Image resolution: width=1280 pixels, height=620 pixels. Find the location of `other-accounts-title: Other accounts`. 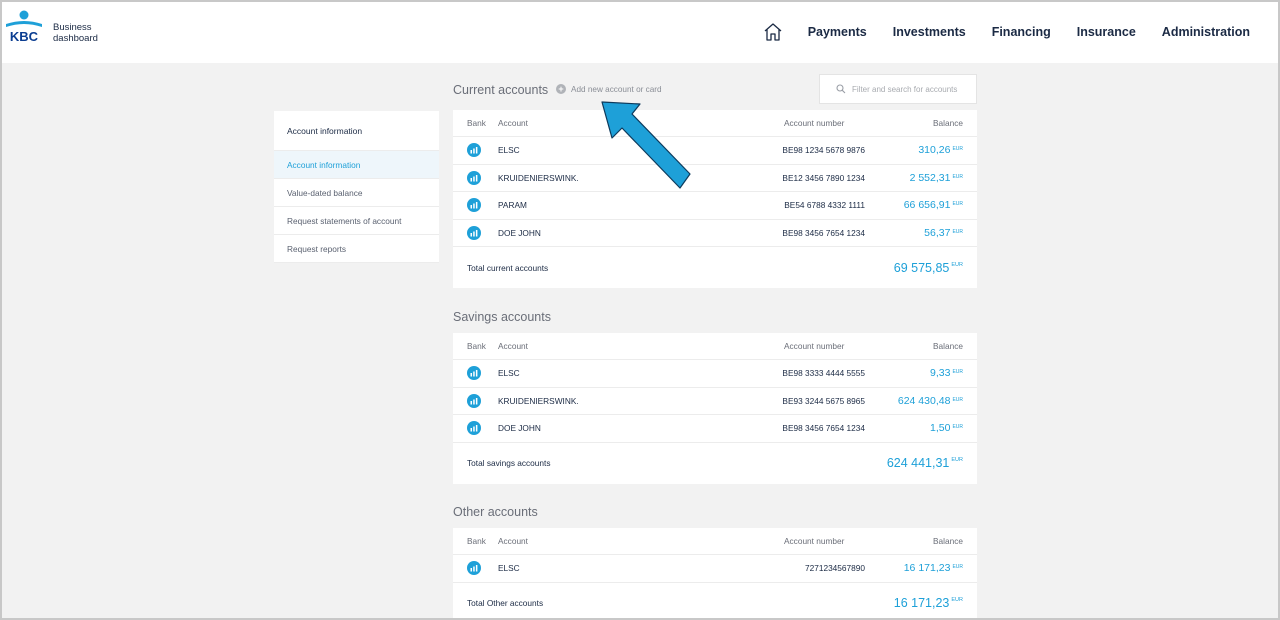

other-accounts-title: Other accounts is located at coordinates (495, 512).